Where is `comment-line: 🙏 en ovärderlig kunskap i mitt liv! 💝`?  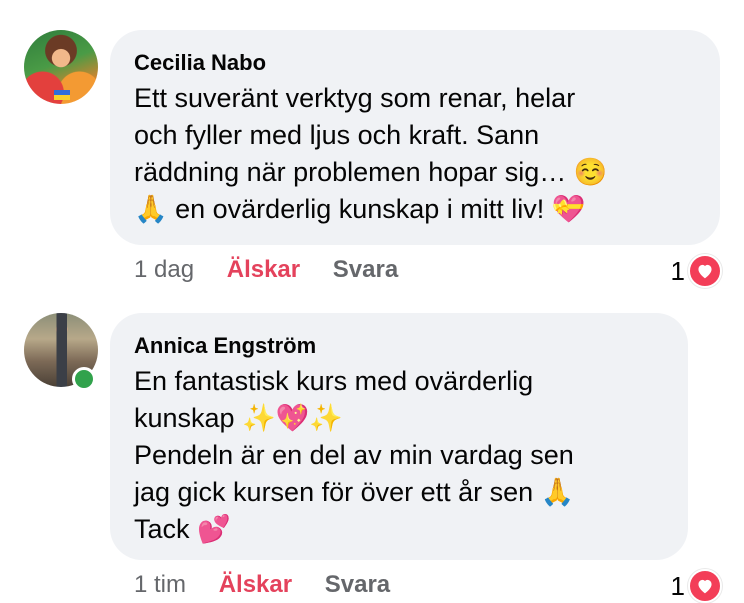 comment-line: 🙏 en ovärderlig kunskap i mitt liv! 💝 is located at coordinates (360, 209).